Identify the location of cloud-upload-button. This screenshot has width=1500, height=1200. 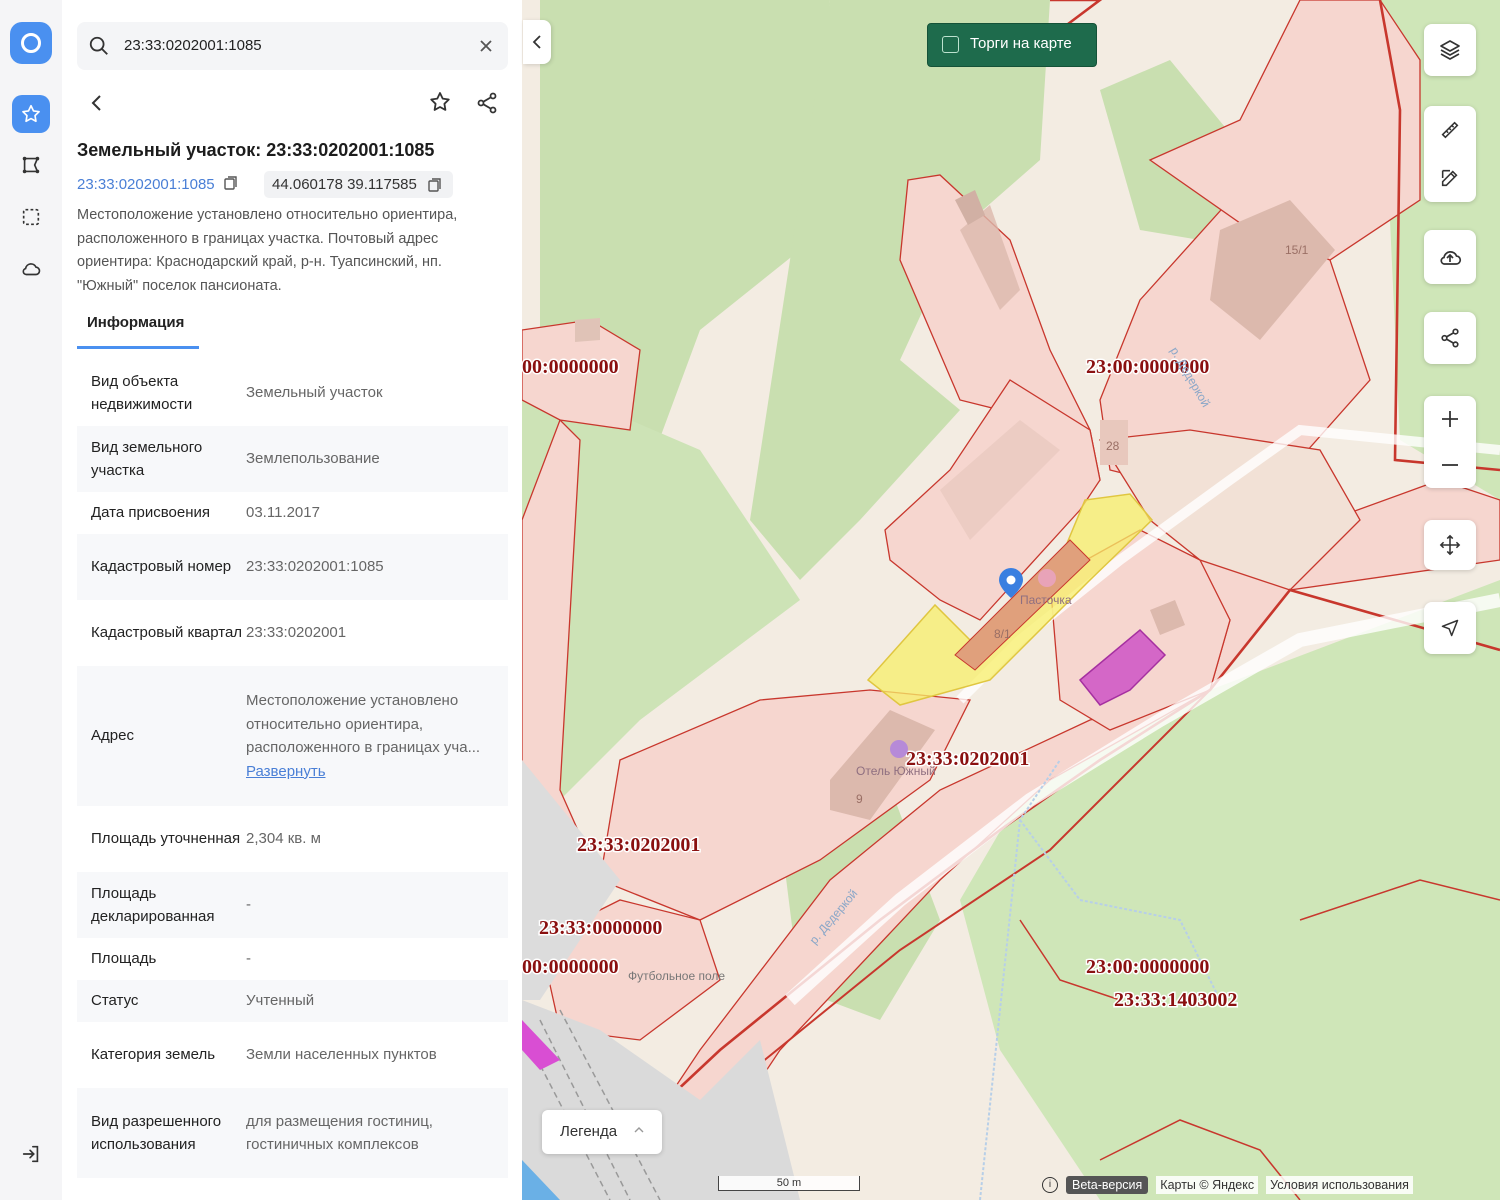
(1450, 257).